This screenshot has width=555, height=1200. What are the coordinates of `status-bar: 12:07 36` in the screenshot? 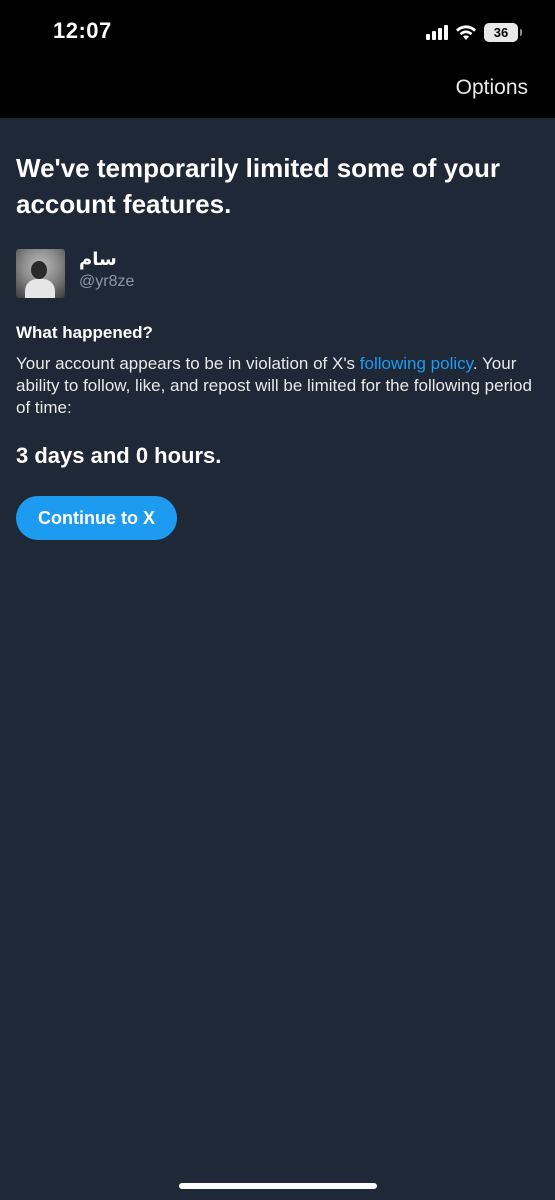 It's located at (277, 33).